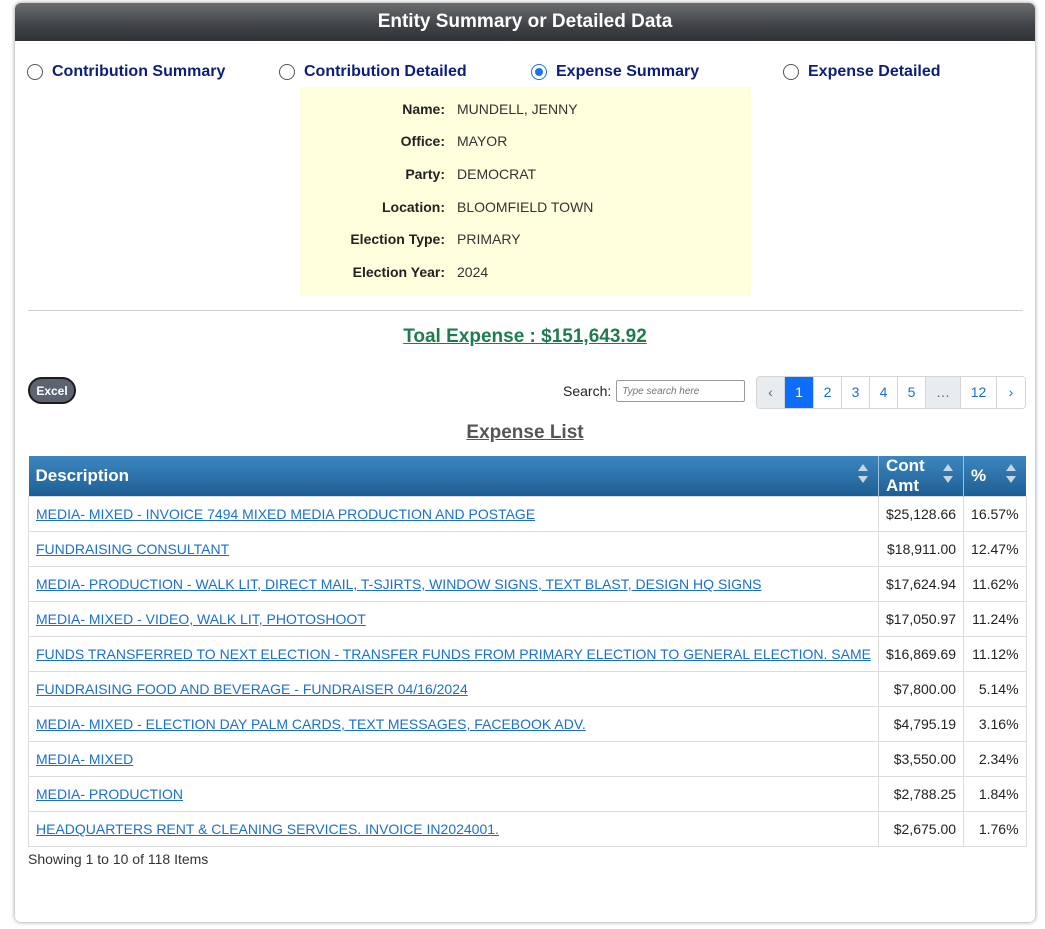 The image size is (1045, 929). I want to click on radio-contribution-summary: Contribution Summary, so click(126, 72).